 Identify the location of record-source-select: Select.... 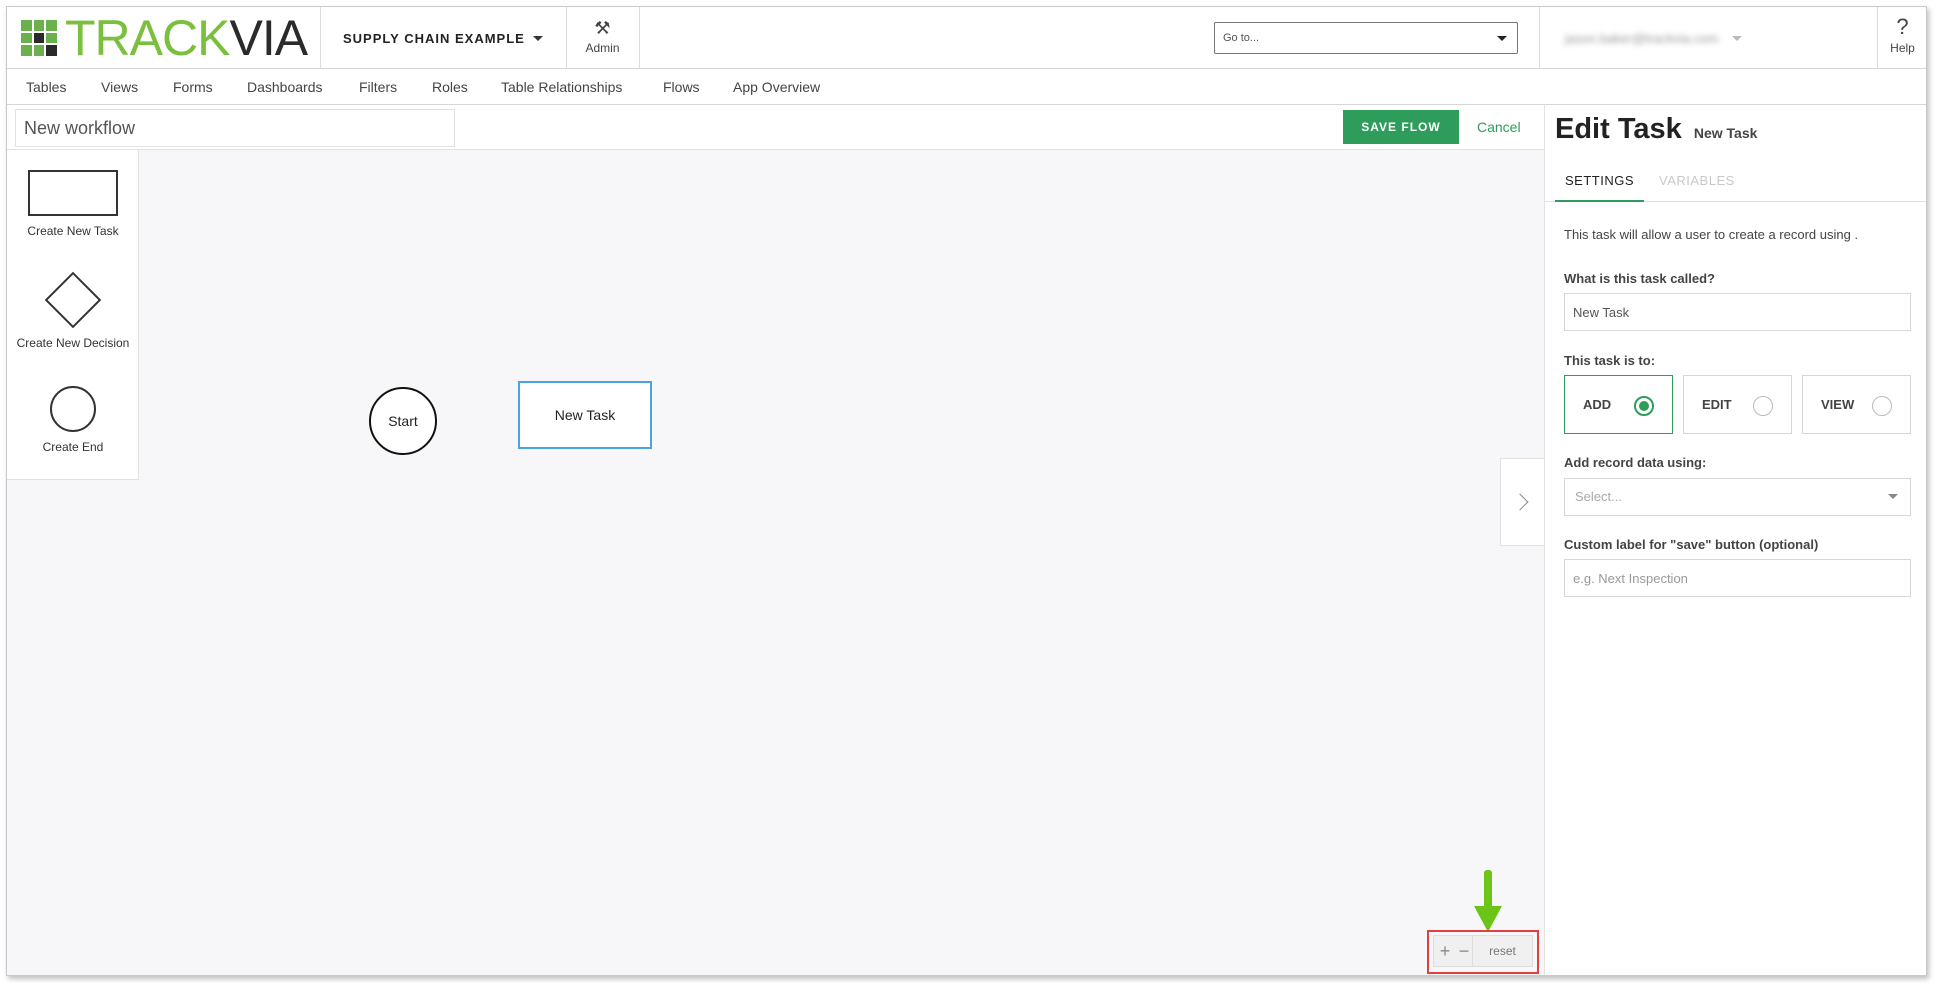
(1737, 497).